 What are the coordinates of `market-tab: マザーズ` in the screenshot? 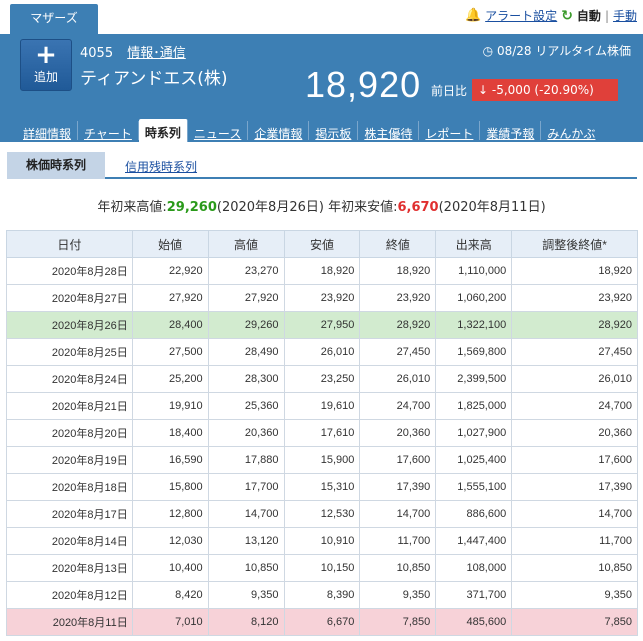 It's located at (54, 19).